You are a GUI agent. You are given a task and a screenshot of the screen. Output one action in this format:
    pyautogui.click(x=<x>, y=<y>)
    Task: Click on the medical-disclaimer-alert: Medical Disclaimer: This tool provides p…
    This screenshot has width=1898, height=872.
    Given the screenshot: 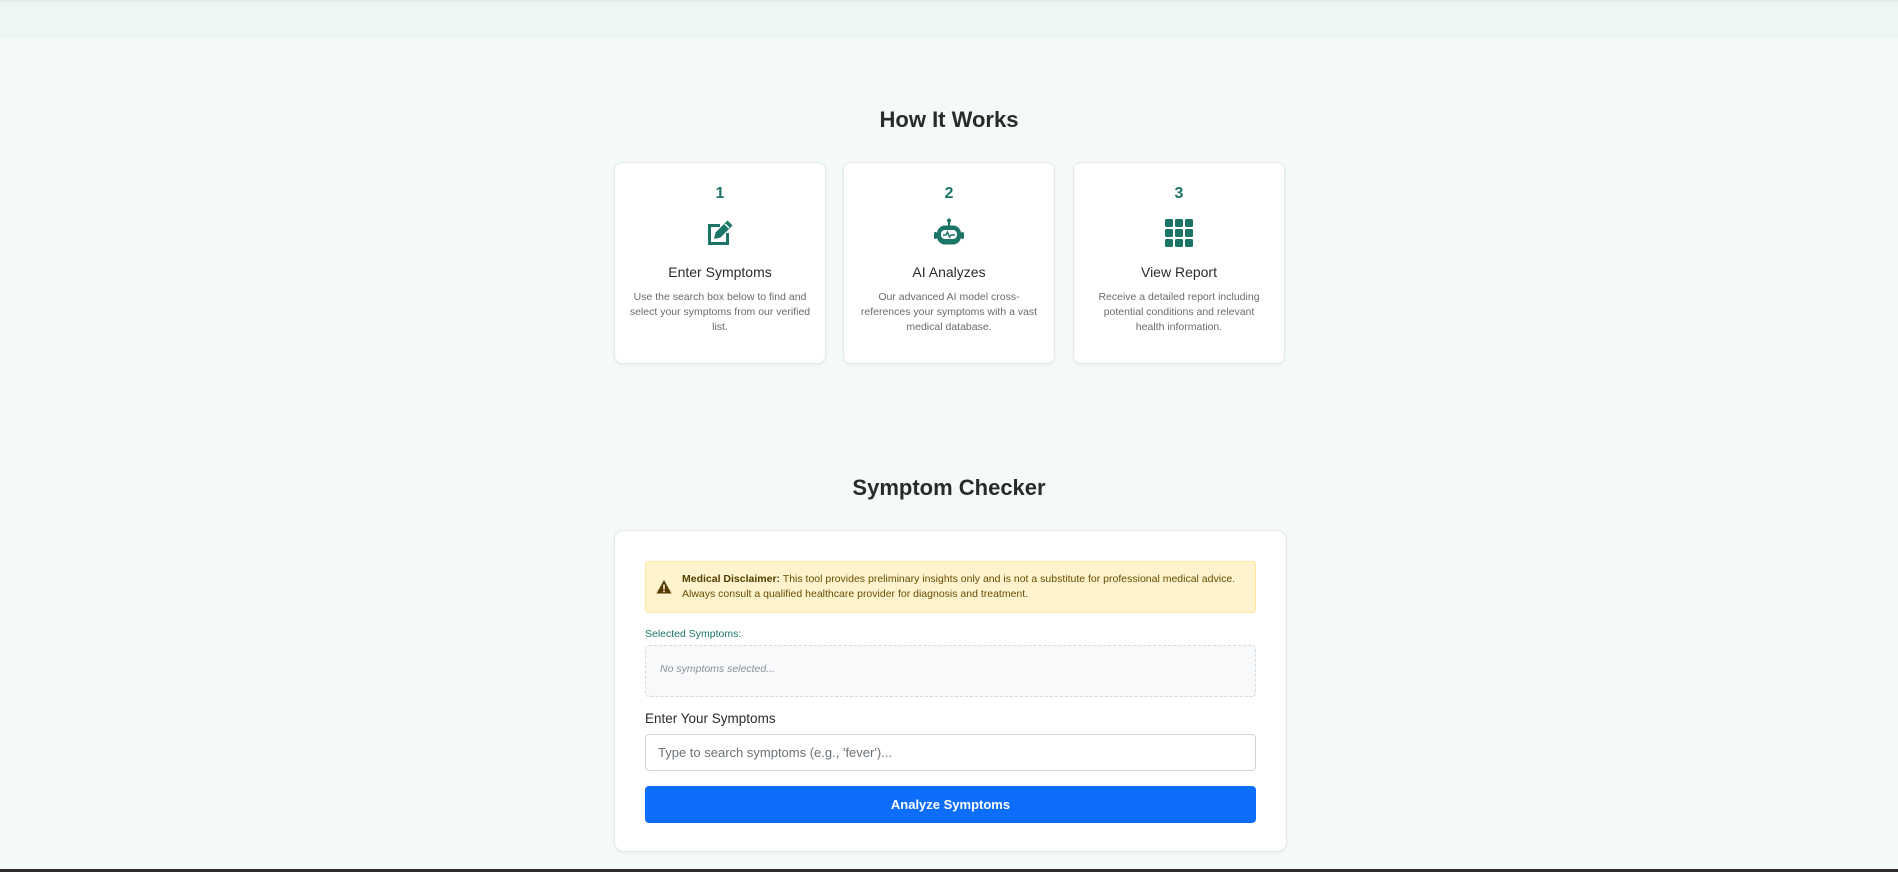 What is the action you would take?
    pyautogui.click(x=950, y=587)
    